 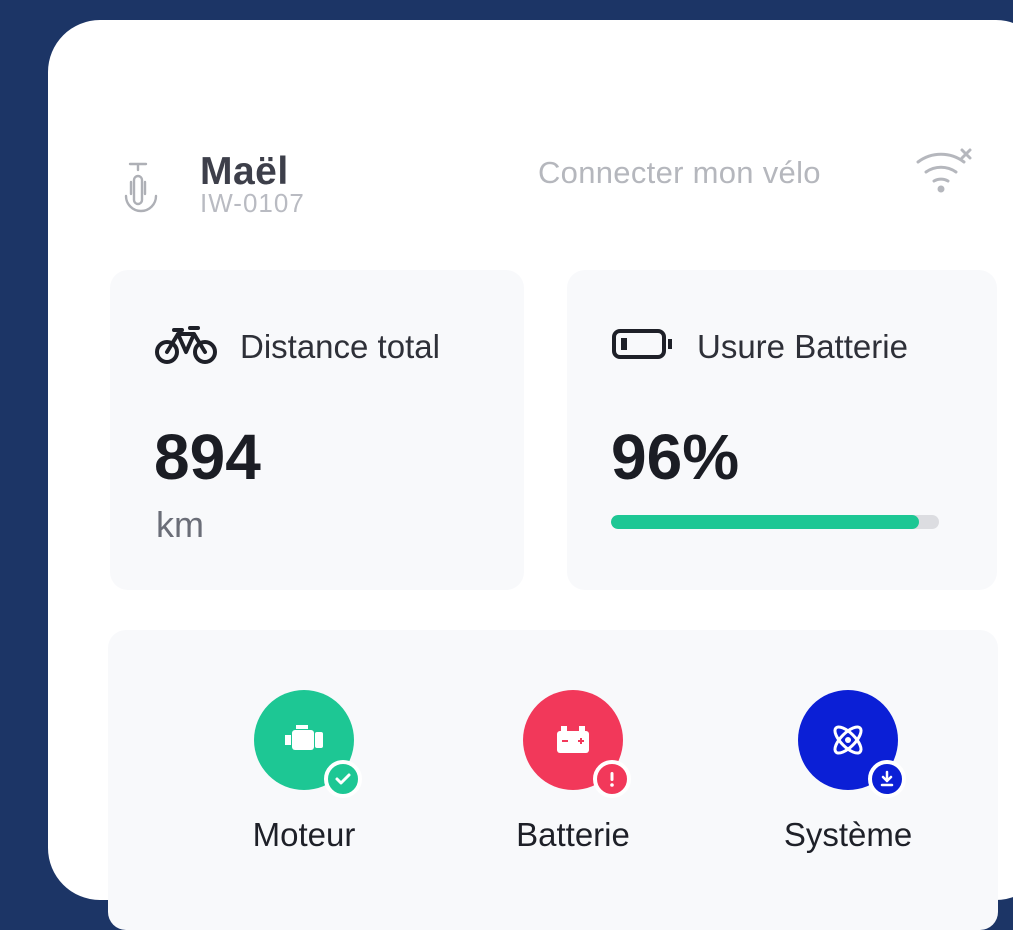 What do you see at coordinates (180, 524) in the screenshot?
I see `distance-unit: km` at bounding box center [180, 524].